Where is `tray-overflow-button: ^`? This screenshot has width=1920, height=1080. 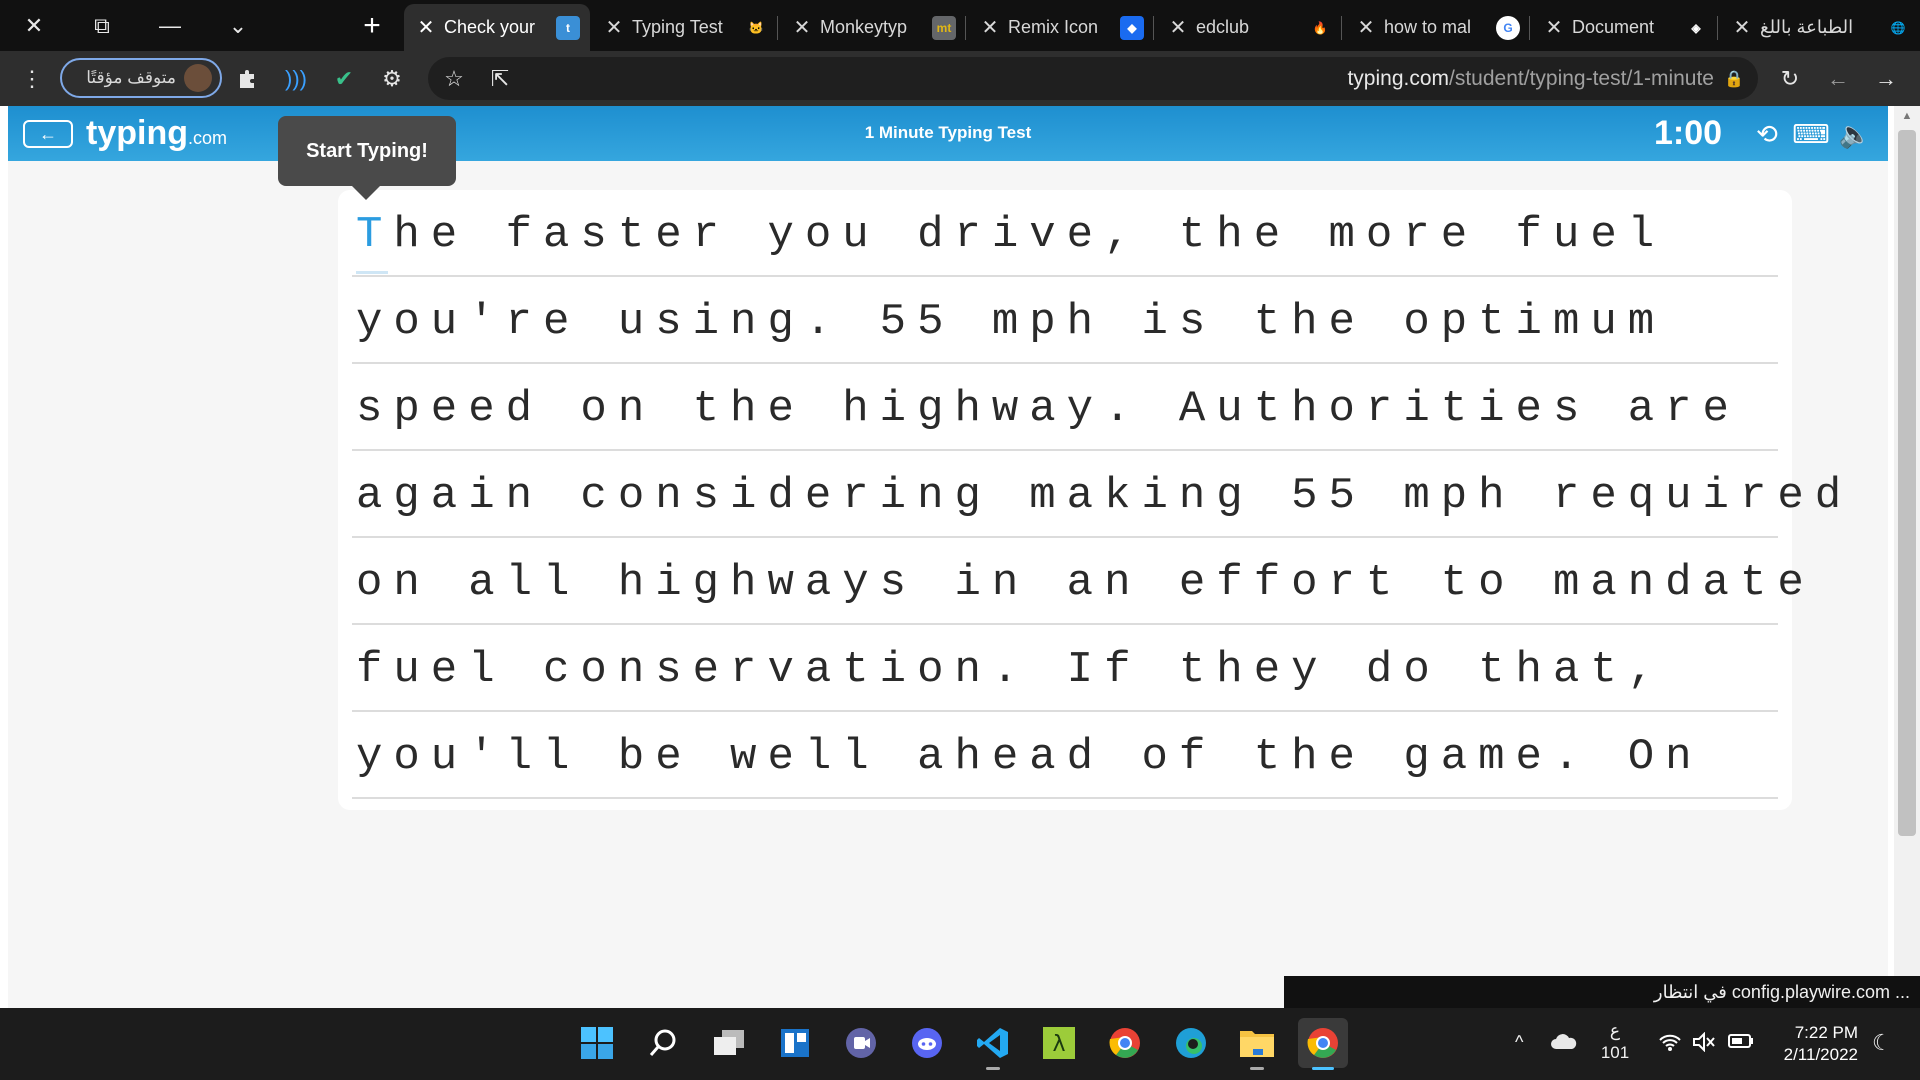 tray-overflow-button: ^ is located at coordinates (1519, 1042).